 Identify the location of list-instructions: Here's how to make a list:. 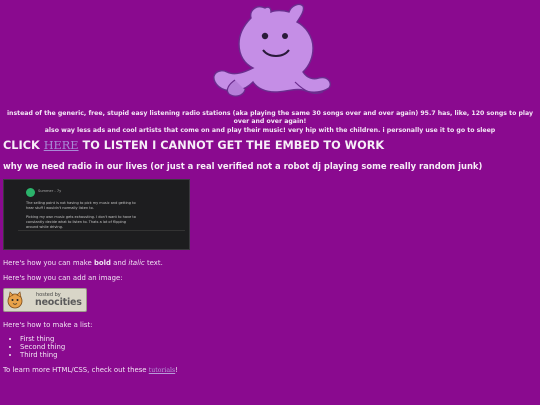
(48, 325).